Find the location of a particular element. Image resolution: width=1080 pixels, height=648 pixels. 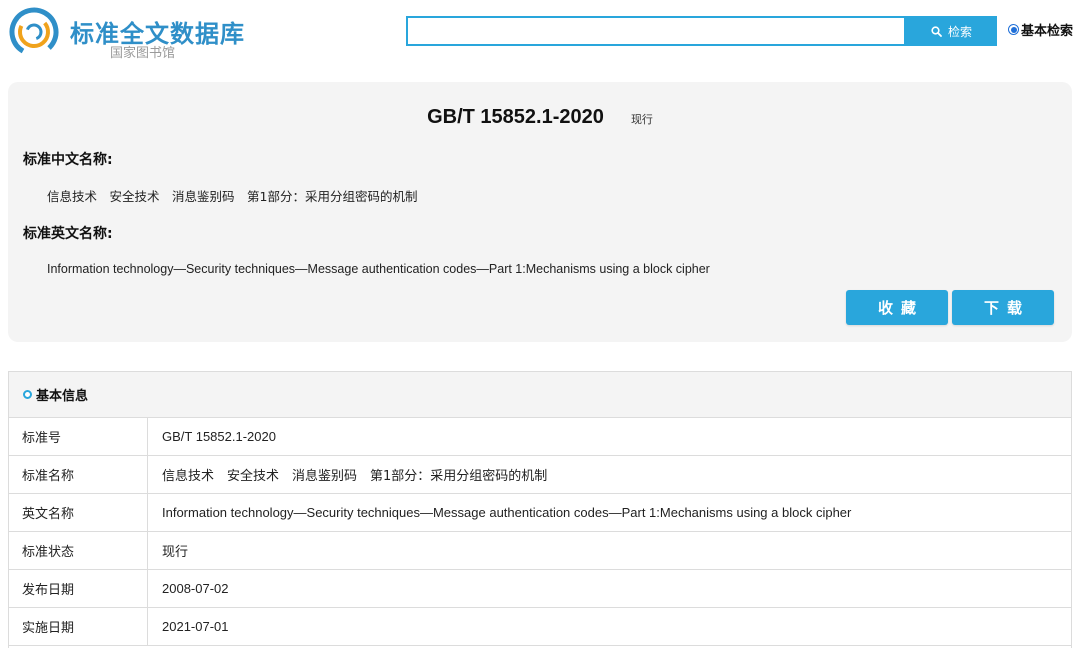

site-logo: 标准全文数据库 国家图书馆 is located at coordinates (128, 34).